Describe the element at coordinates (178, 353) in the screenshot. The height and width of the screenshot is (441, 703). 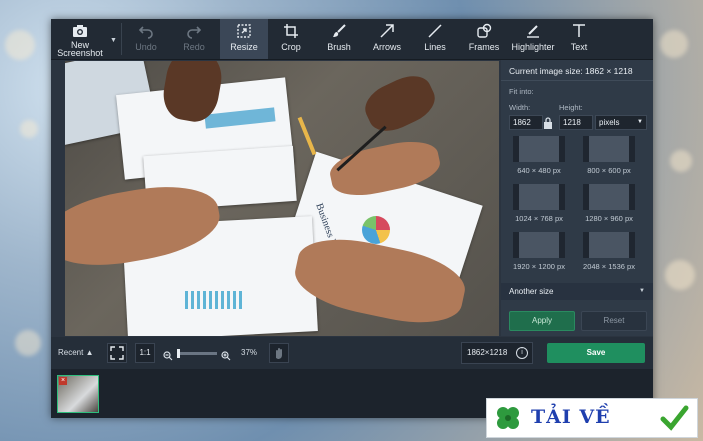
I see `zoom-slider-handle` at that location.